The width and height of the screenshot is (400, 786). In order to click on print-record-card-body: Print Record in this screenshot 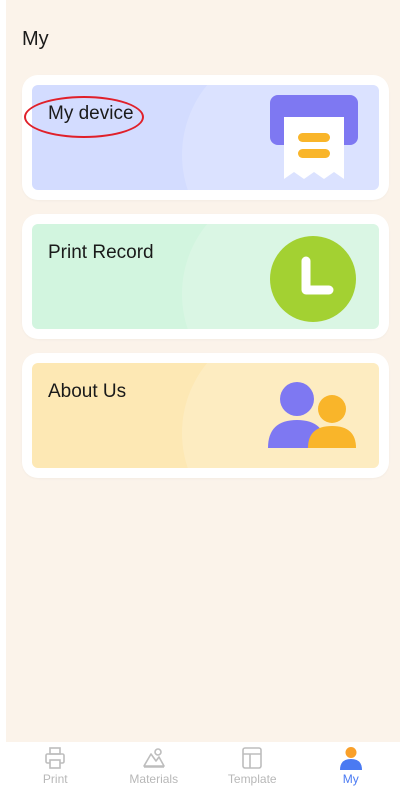, I will do `click(205, 276)`.